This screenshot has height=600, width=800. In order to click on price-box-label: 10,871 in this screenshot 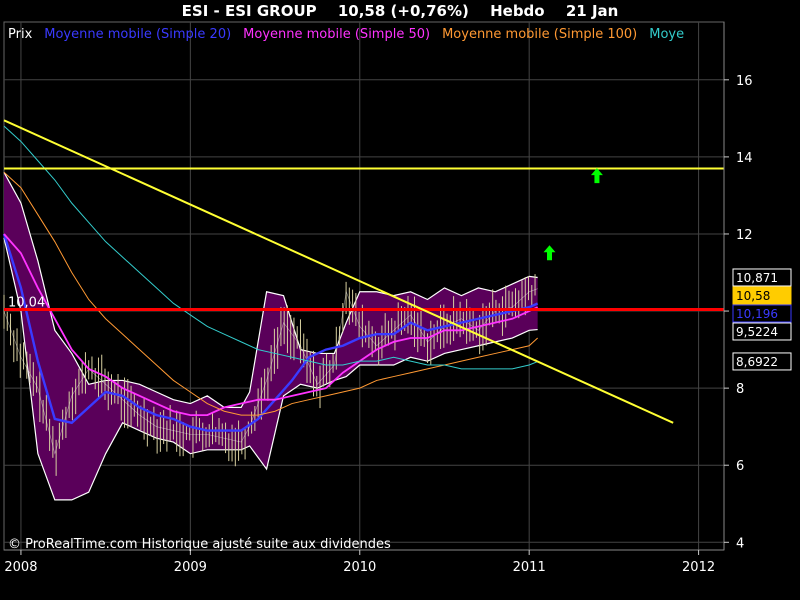, I will do `click(757, 278)`.